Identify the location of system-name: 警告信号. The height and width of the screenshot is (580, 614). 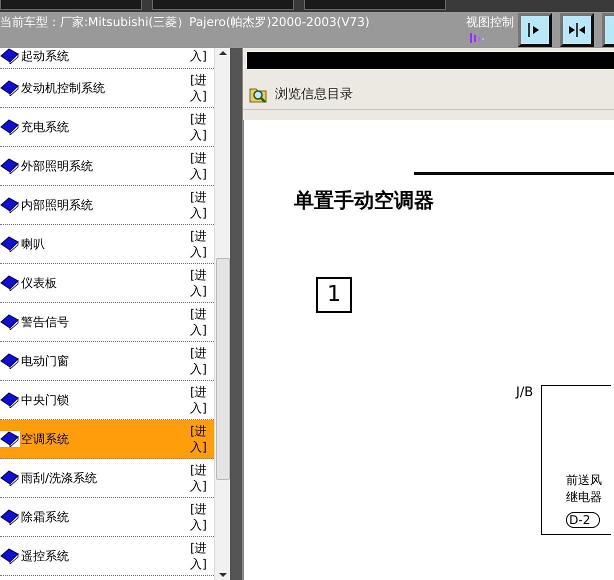
(45, 322).